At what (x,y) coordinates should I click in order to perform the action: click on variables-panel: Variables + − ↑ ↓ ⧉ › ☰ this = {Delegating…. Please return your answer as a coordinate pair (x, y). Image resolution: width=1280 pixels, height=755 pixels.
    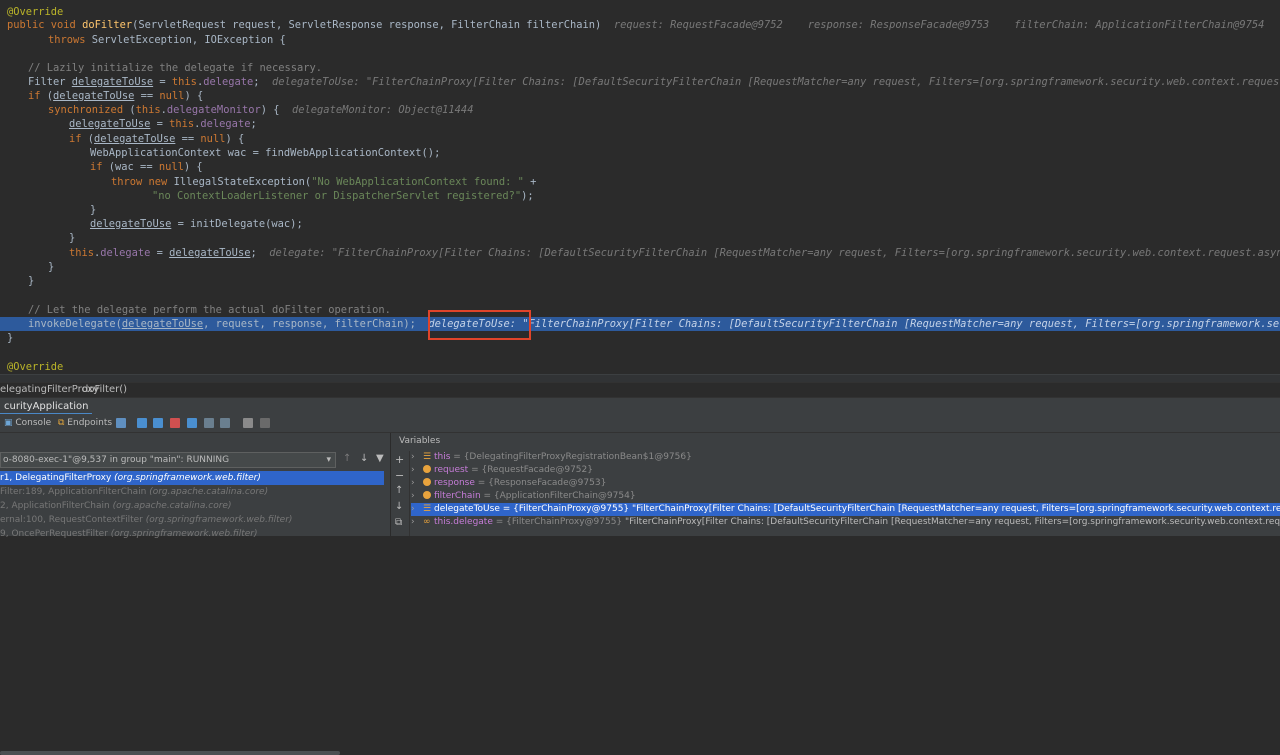
    Looking at the image, I should click on (835, 484).